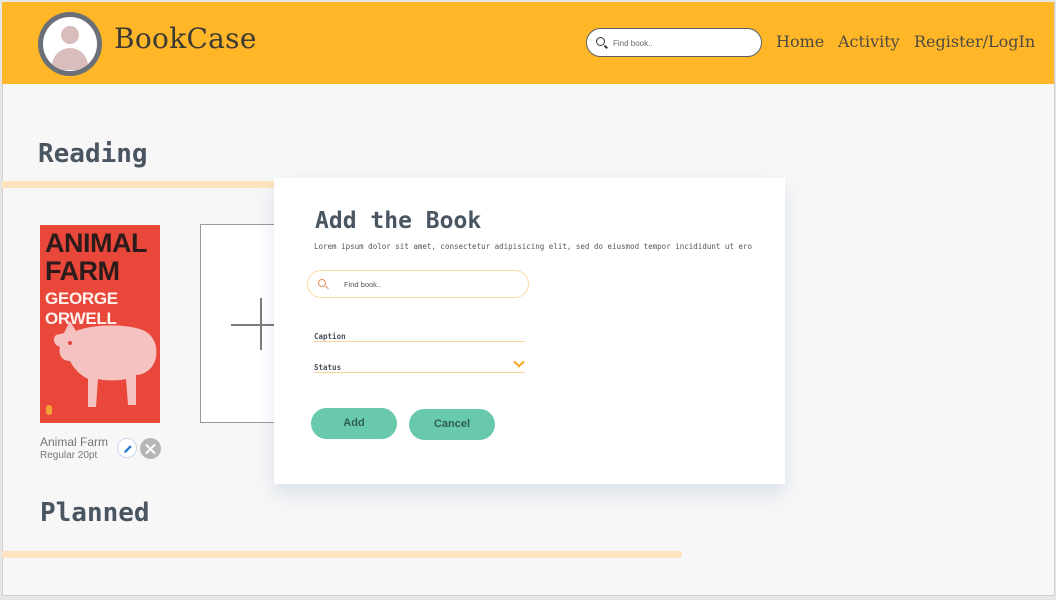 Image resolution: width=1056 pixels, height=600 pixels. What do you see at coordinates (105, 364) in the screenshot?
I see `pig-illustration` at bounding box center [105, 364].